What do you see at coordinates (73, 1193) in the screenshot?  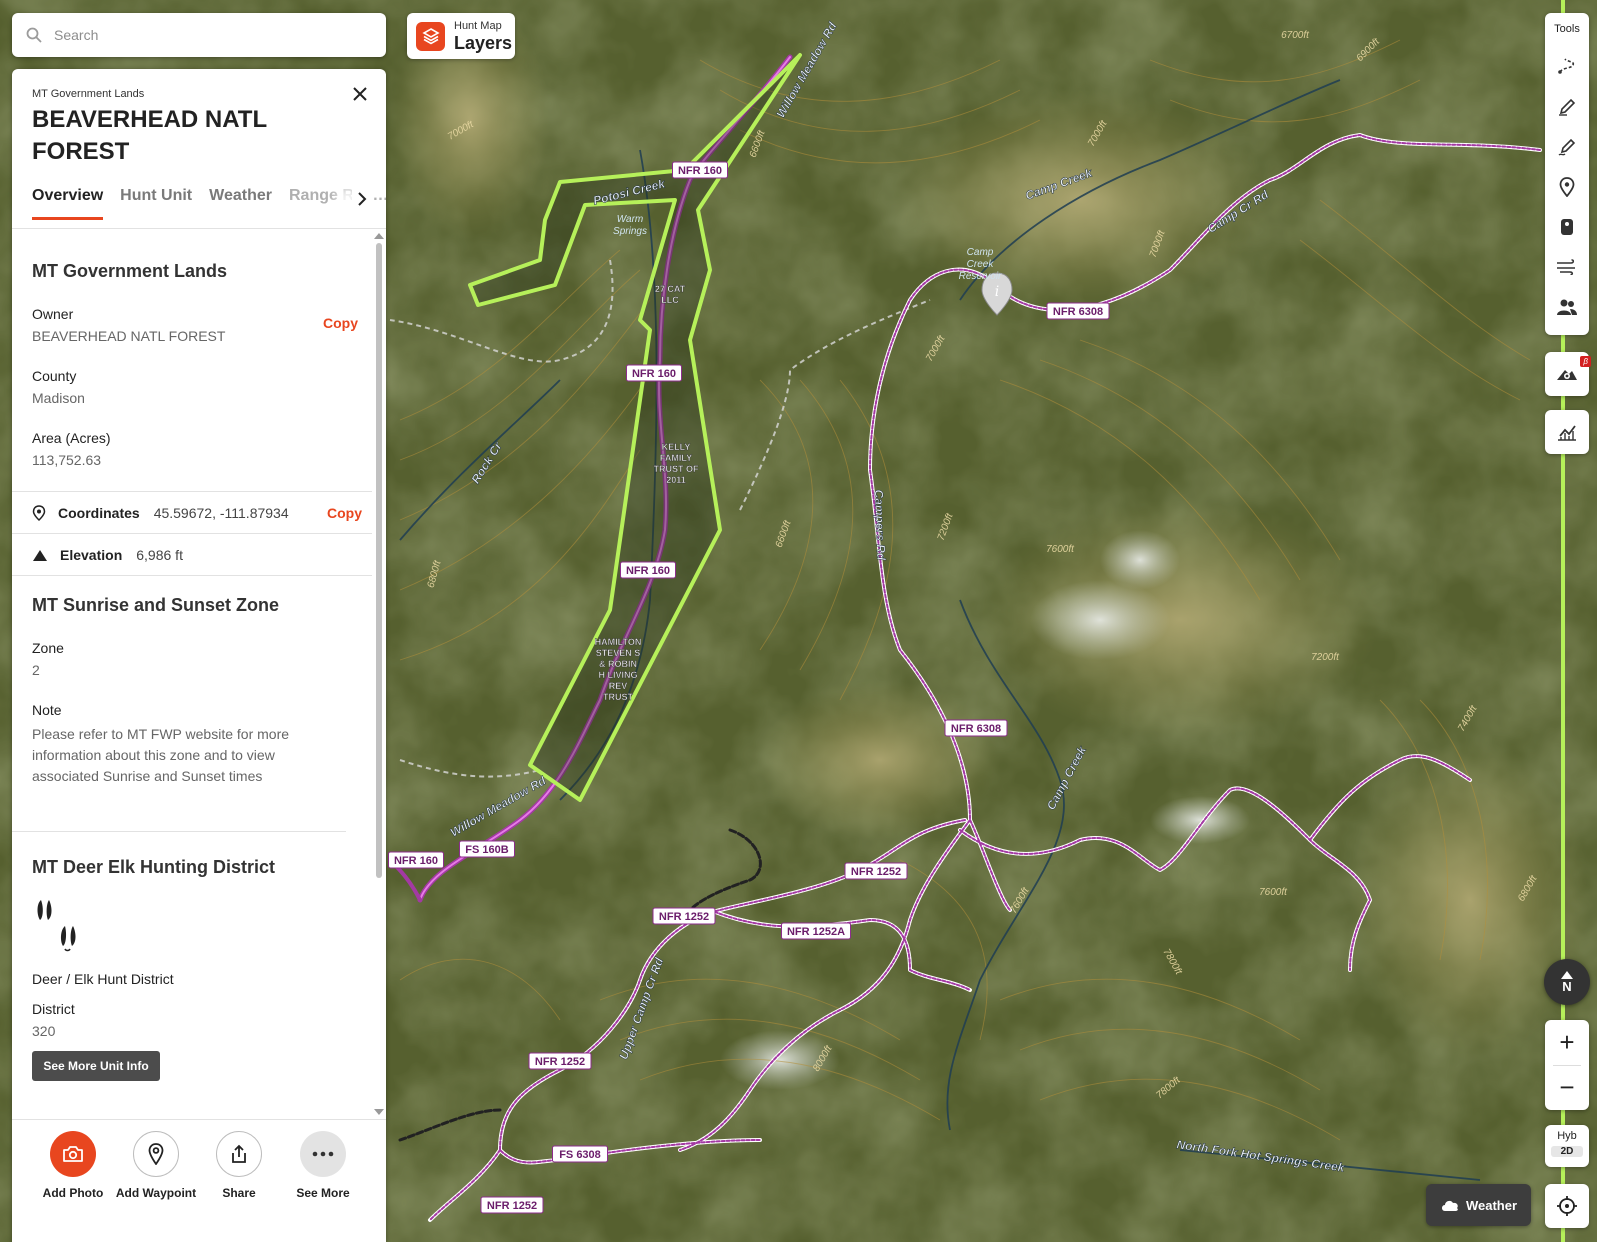 I see `add-photo-label: Add Photo` at bounding box center [73, 1193].